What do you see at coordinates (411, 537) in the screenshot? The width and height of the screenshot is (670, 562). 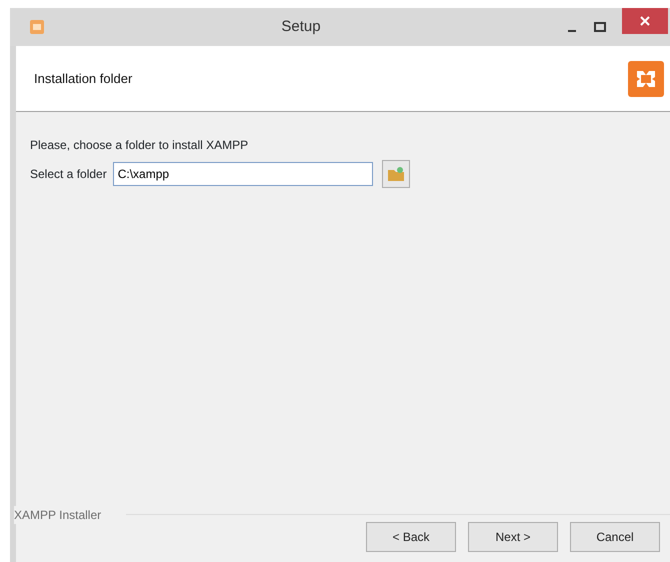 I see `back-button: < Back` at bounding box center [411, 537].